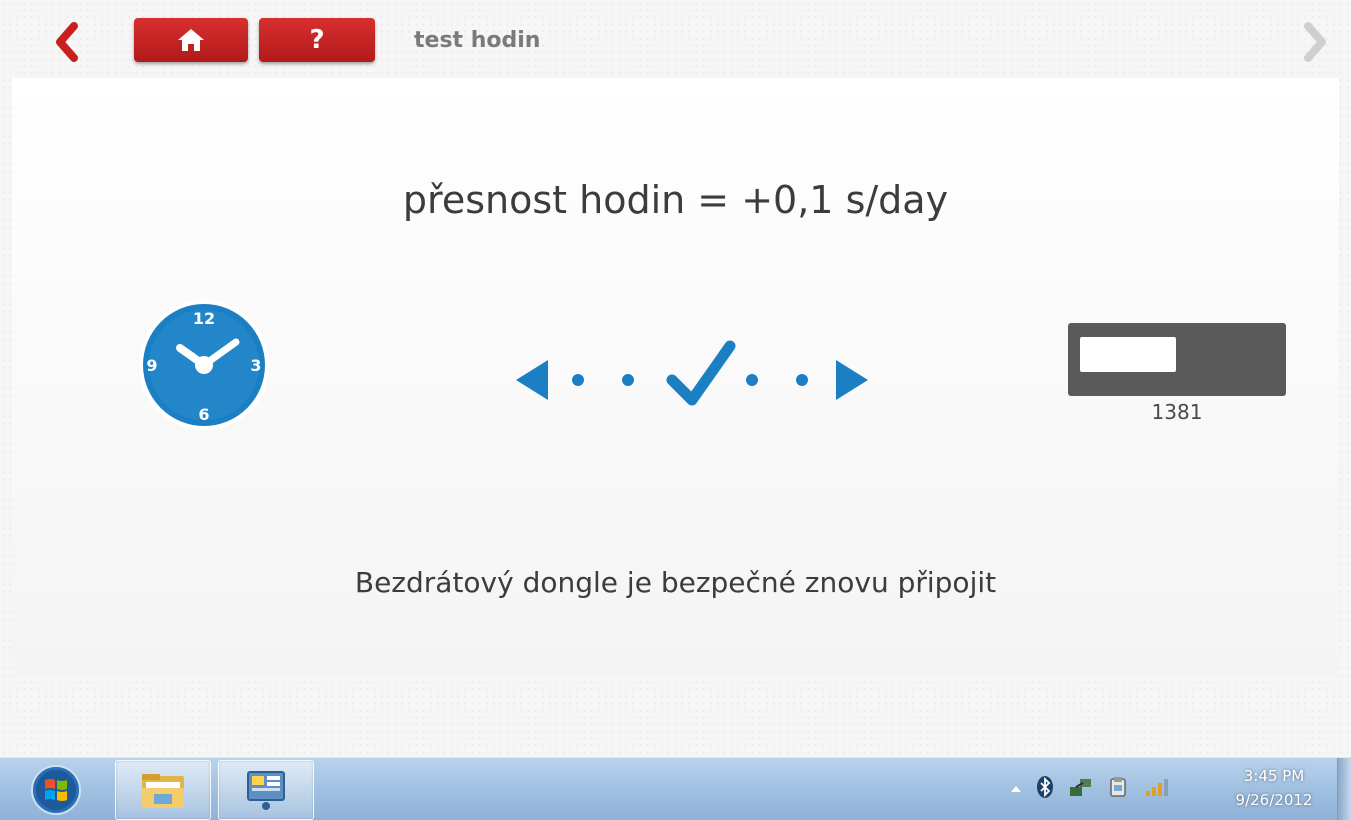 This screenshot has height=820, width=1351. What do you see at coordinates (1177, 412) in the screenshot?
I see `device-serial-number: 1381` at bounding box center [1177, 412].